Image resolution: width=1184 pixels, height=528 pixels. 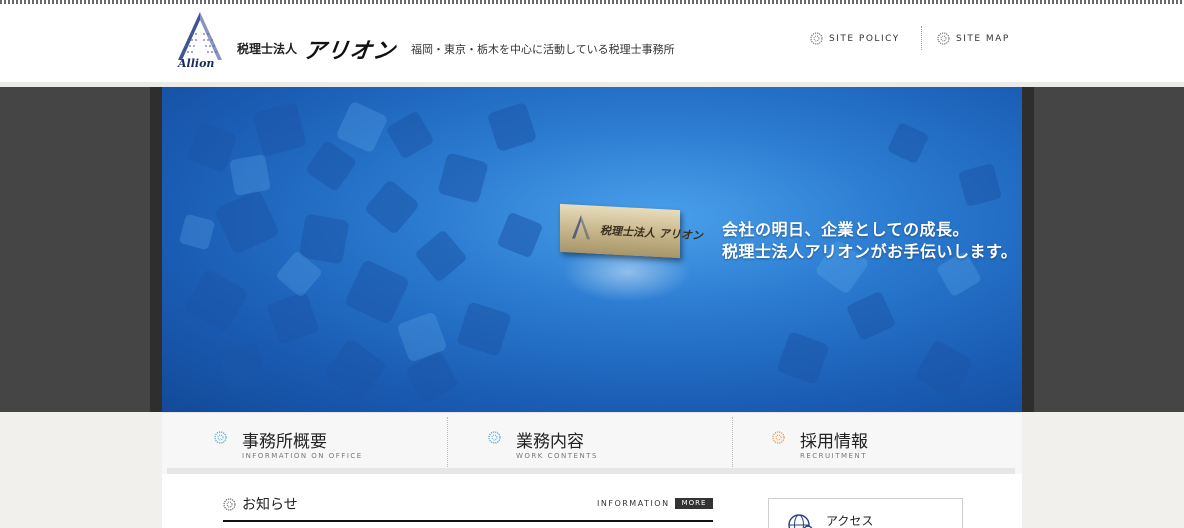 What do you see at coordinates (846, 229) in the screenshot?
I see `hero-copy-line1: 会社の明日、企業としての成長。` at bounding box center [846, 229].